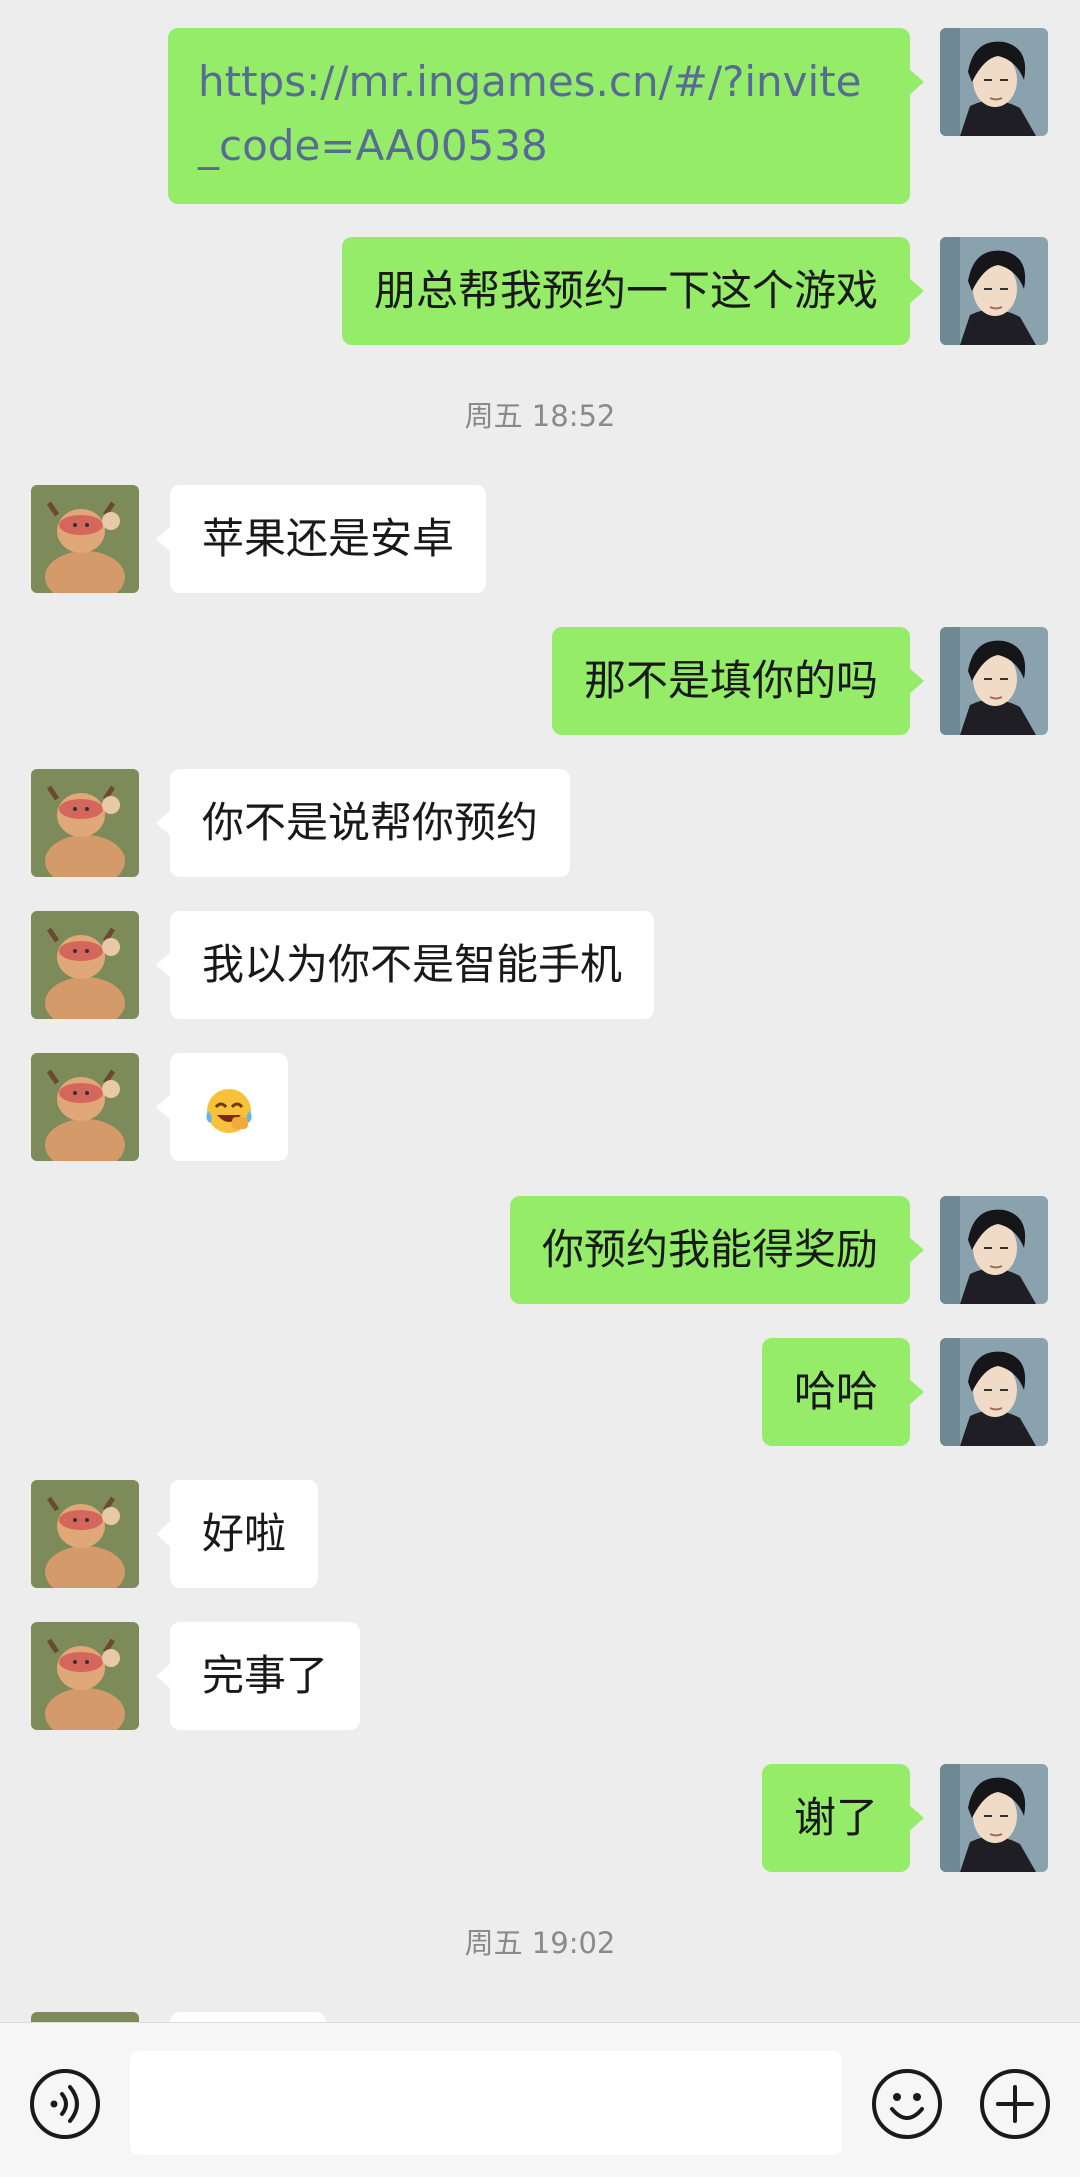 This screenshot has height=2177, width=1080. What do you see at coordinates (363, 823) in the screenshot?
I see `message-bubble-received: 你不是说帮你预约` at bounding box center [363, 823].